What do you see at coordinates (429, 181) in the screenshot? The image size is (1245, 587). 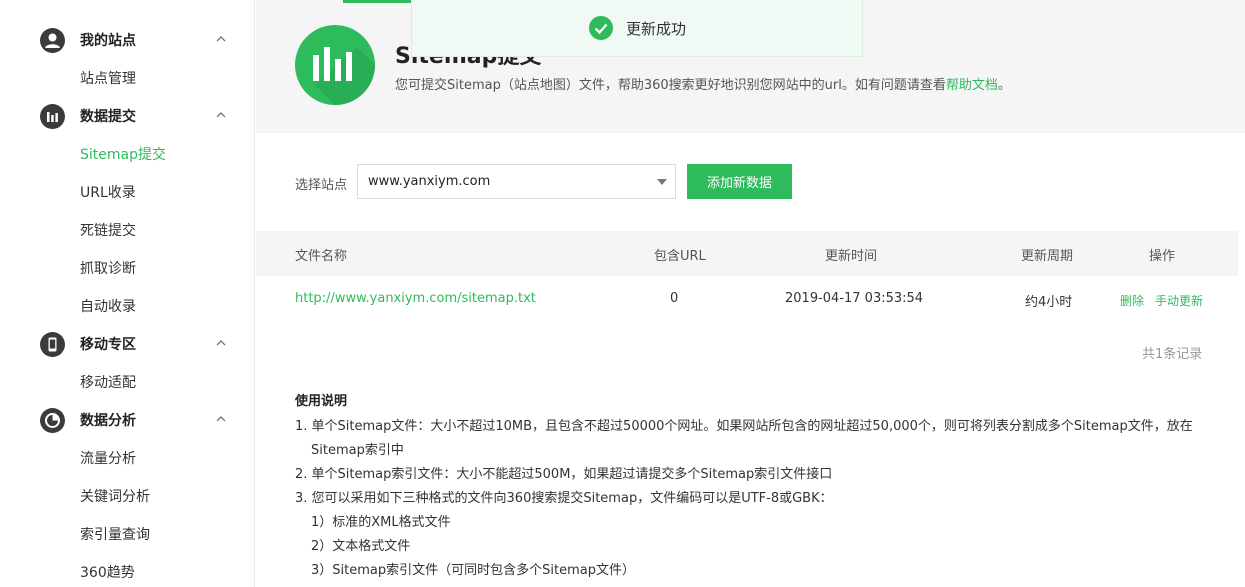 I see `site-select-value: www.yanxiym.com` at bounding box center [429, 181].